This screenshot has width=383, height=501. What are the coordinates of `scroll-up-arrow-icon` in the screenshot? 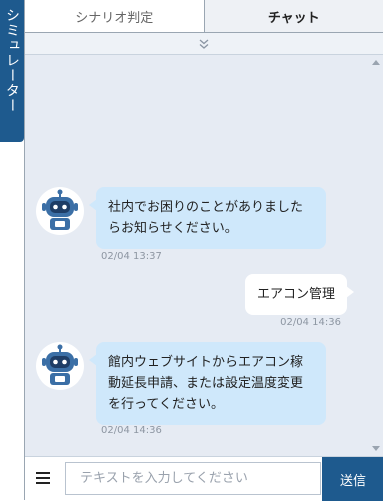 It's located at (376, 62).